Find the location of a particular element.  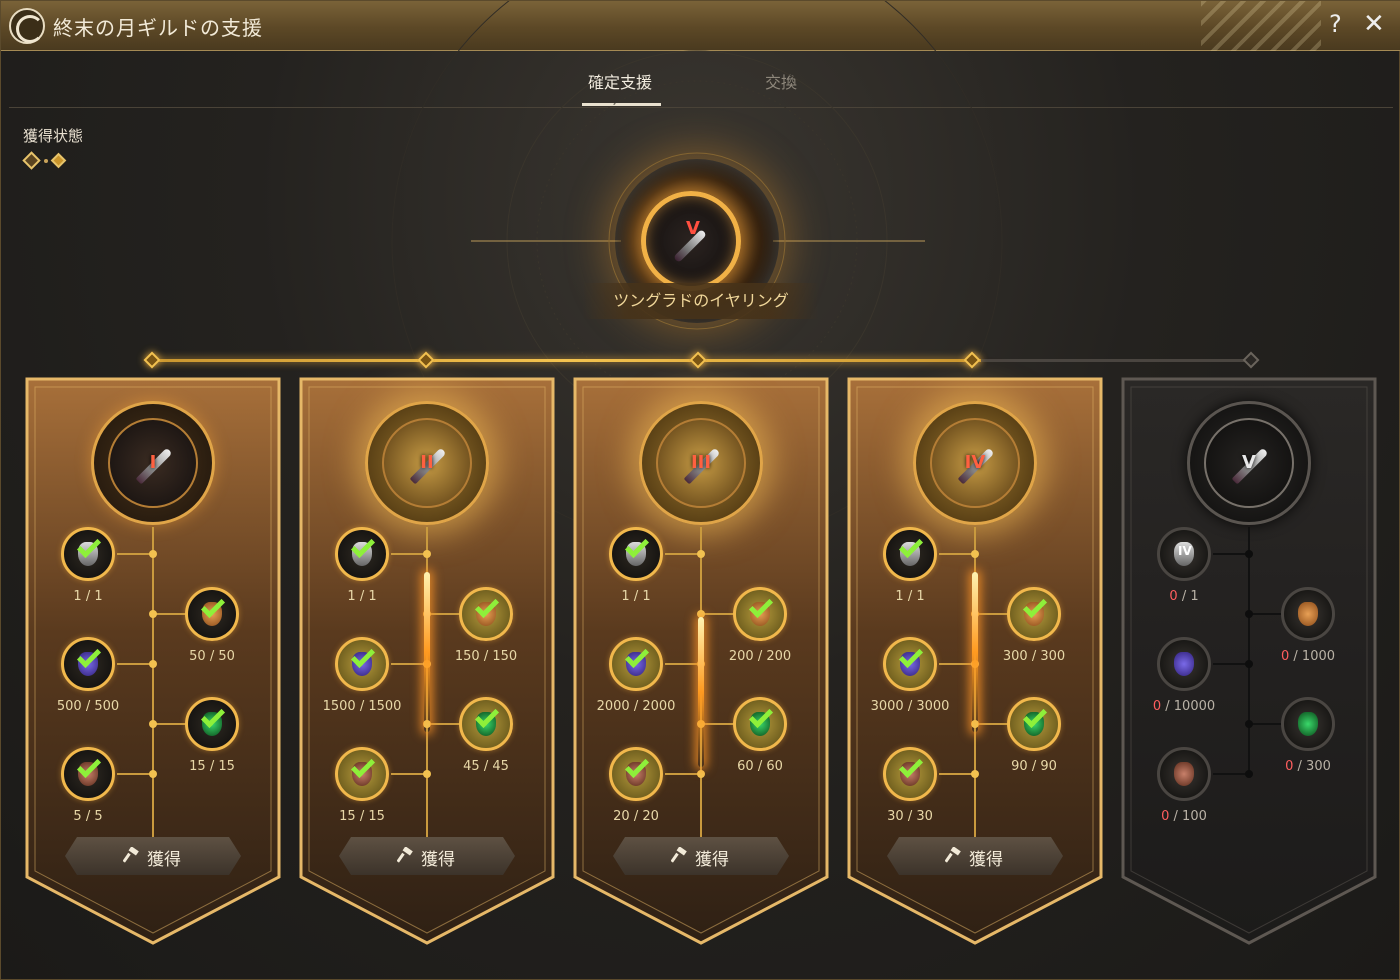

tab-bar: 確定支援 交換 is located at coordinates (700, 84).